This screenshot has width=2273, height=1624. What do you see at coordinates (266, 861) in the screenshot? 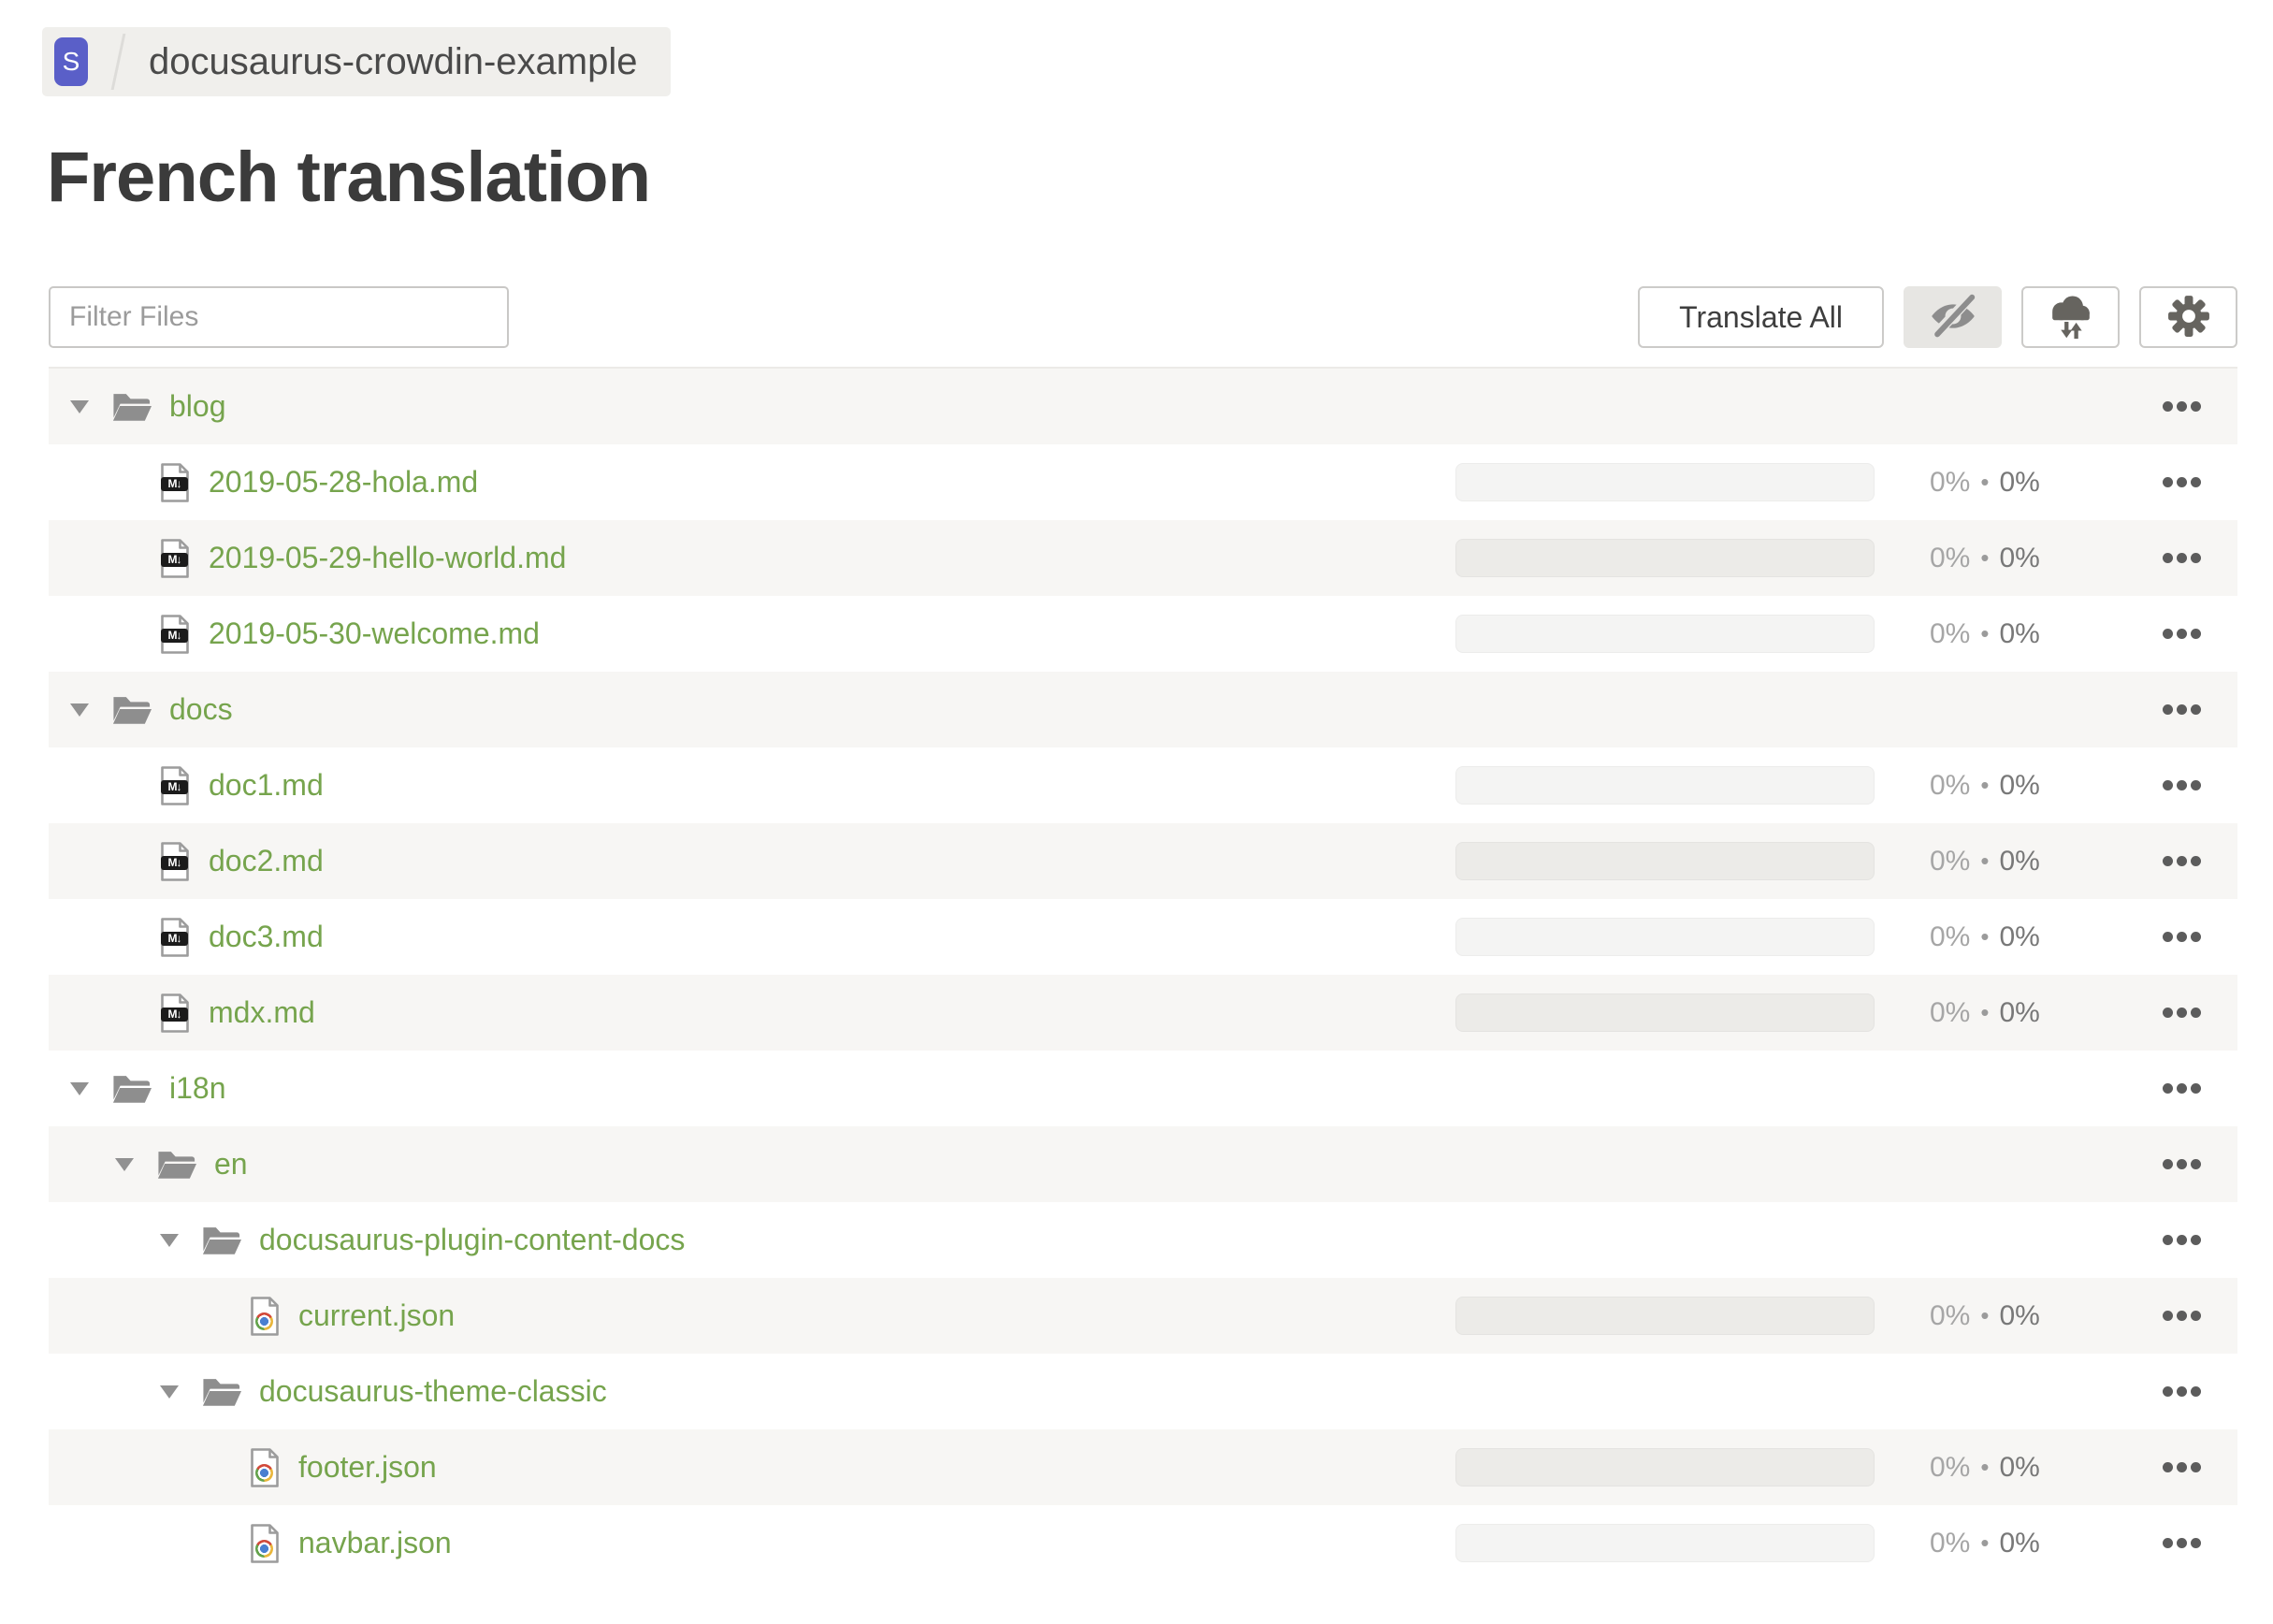
I see `file-name-link: doc2.md` at bounding box center [266, 861].